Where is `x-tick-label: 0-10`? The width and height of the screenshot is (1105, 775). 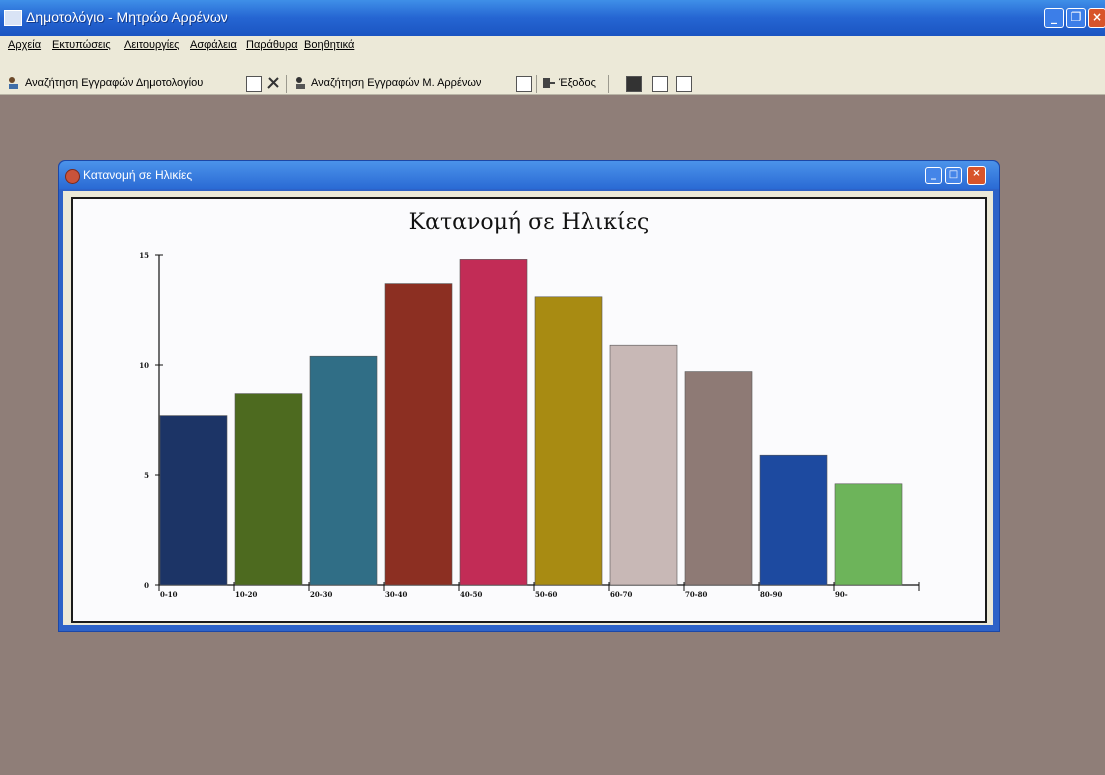 x-tick-label: 0-10 is located at coordinates (169, 594).